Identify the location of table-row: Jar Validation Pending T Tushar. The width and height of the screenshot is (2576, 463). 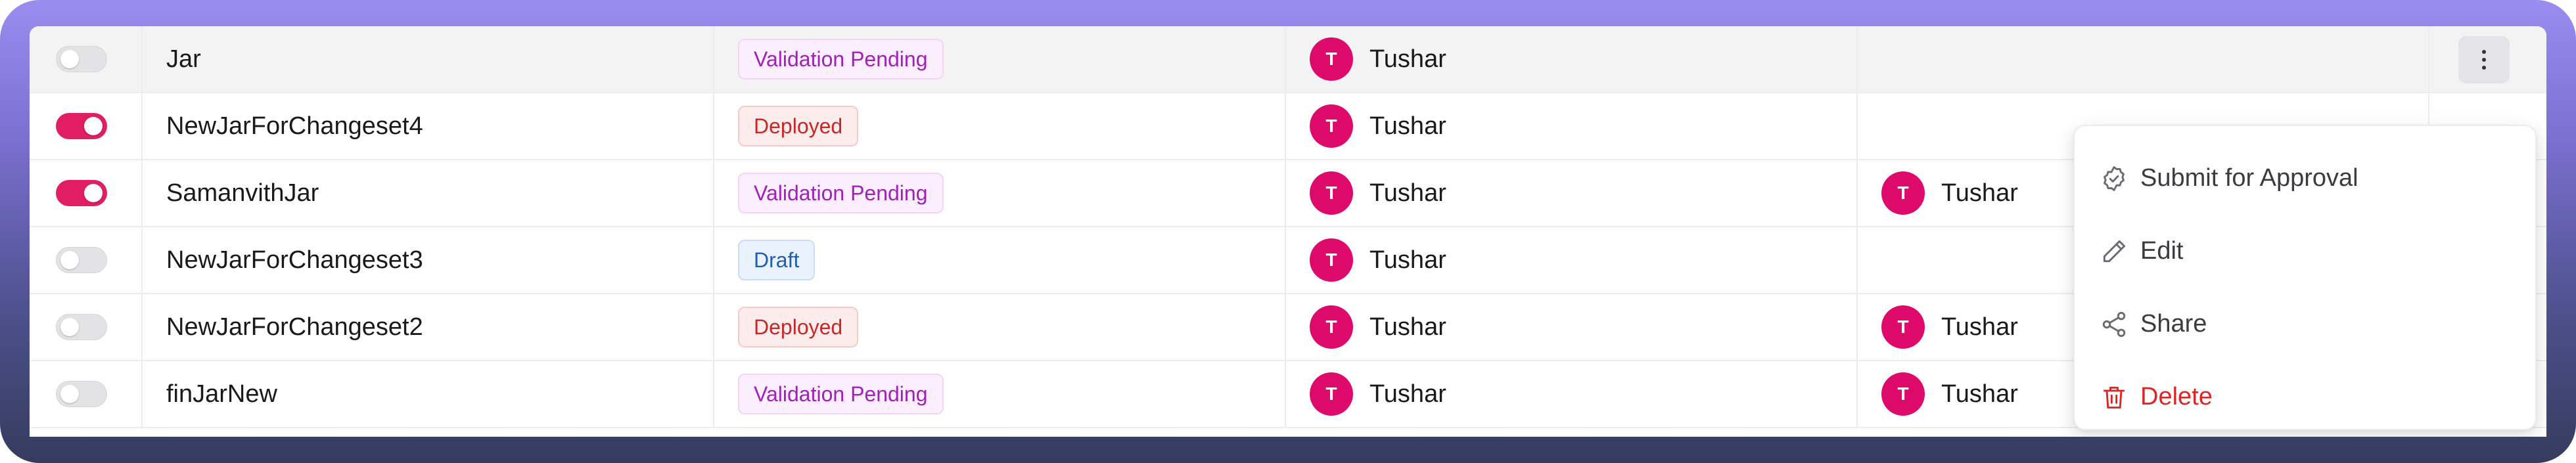
(1288, 59).